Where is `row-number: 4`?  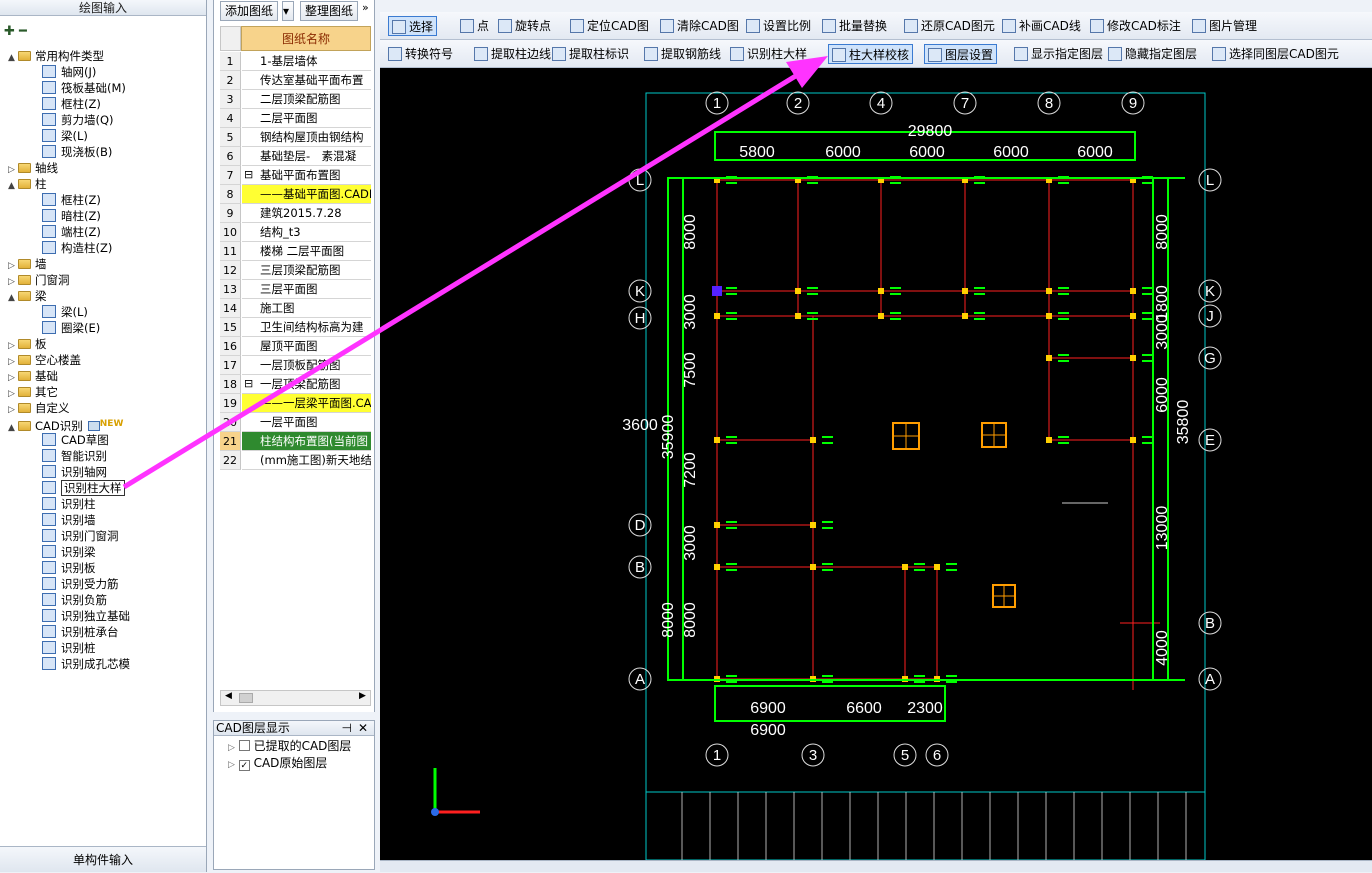
row-number: 4 is located at coordinates (230, 118).